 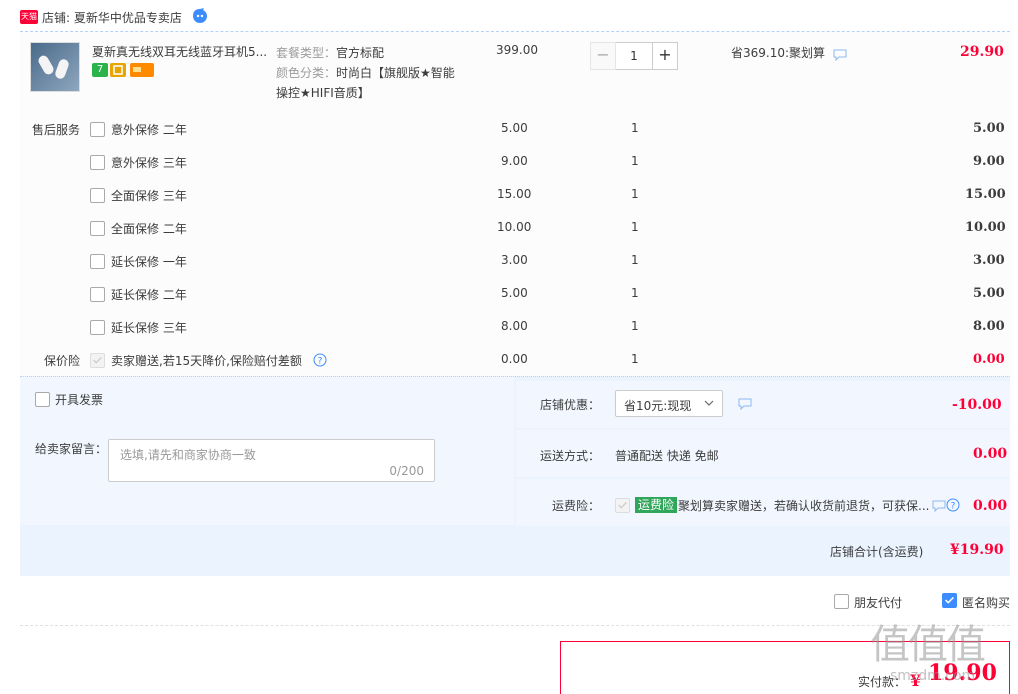 I want to click on service-name: 全面保修 二年, so click(x=149, y=229).